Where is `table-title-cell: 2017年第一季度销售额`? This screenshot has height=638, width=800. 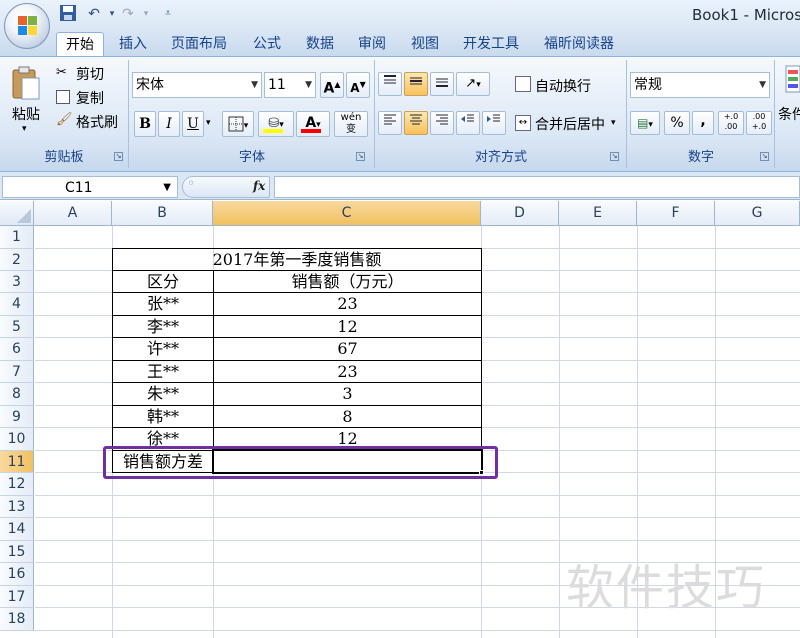
table-title-cell: 2017年第一季度销售额 is located at coordinates (297, 259).